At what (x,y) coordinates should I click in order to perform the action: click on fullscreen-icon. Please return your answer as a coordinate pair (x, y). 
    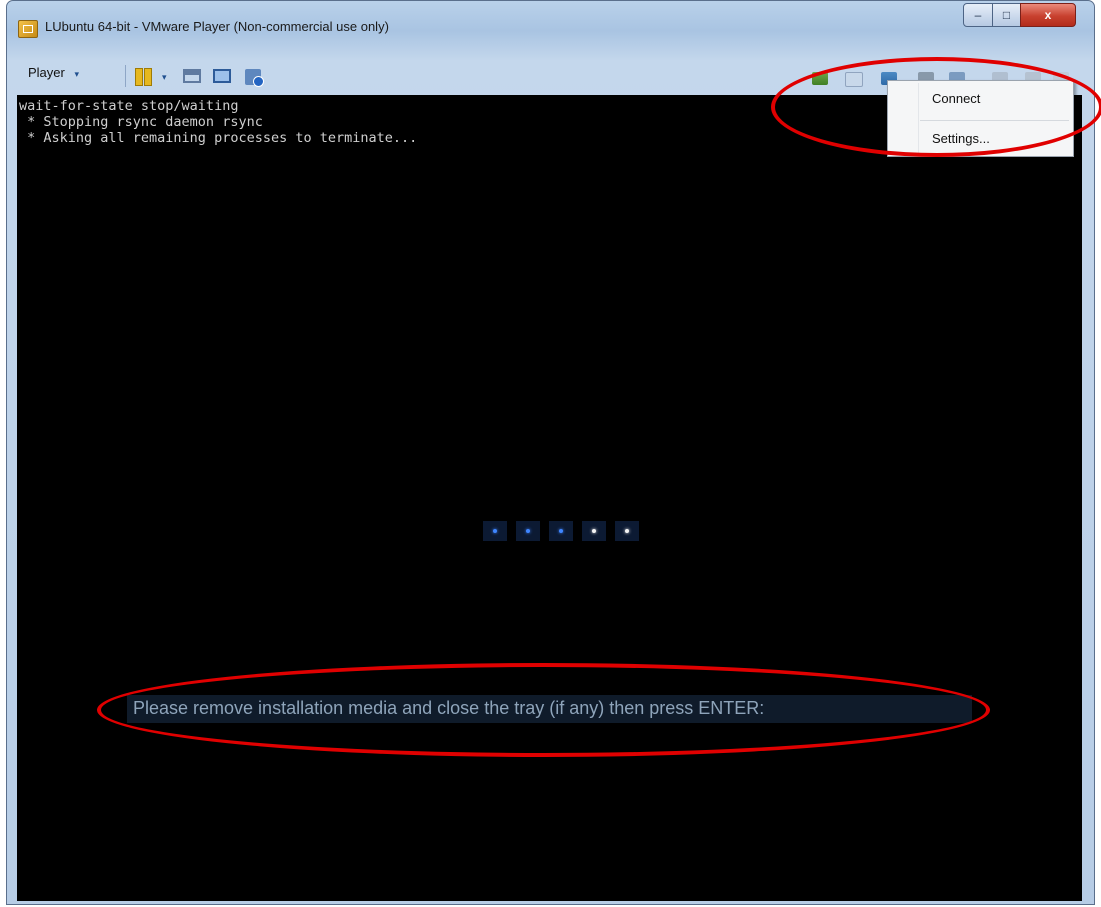
    Looking at the image, I should click on (222, 76).